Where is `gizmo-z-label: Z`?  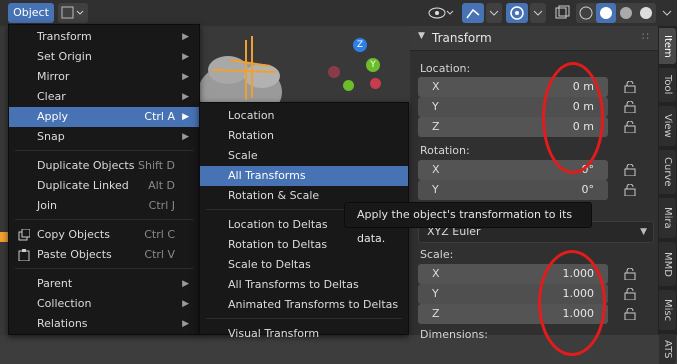
gizmo-z-label: Z is located at coordinates (360, 45).